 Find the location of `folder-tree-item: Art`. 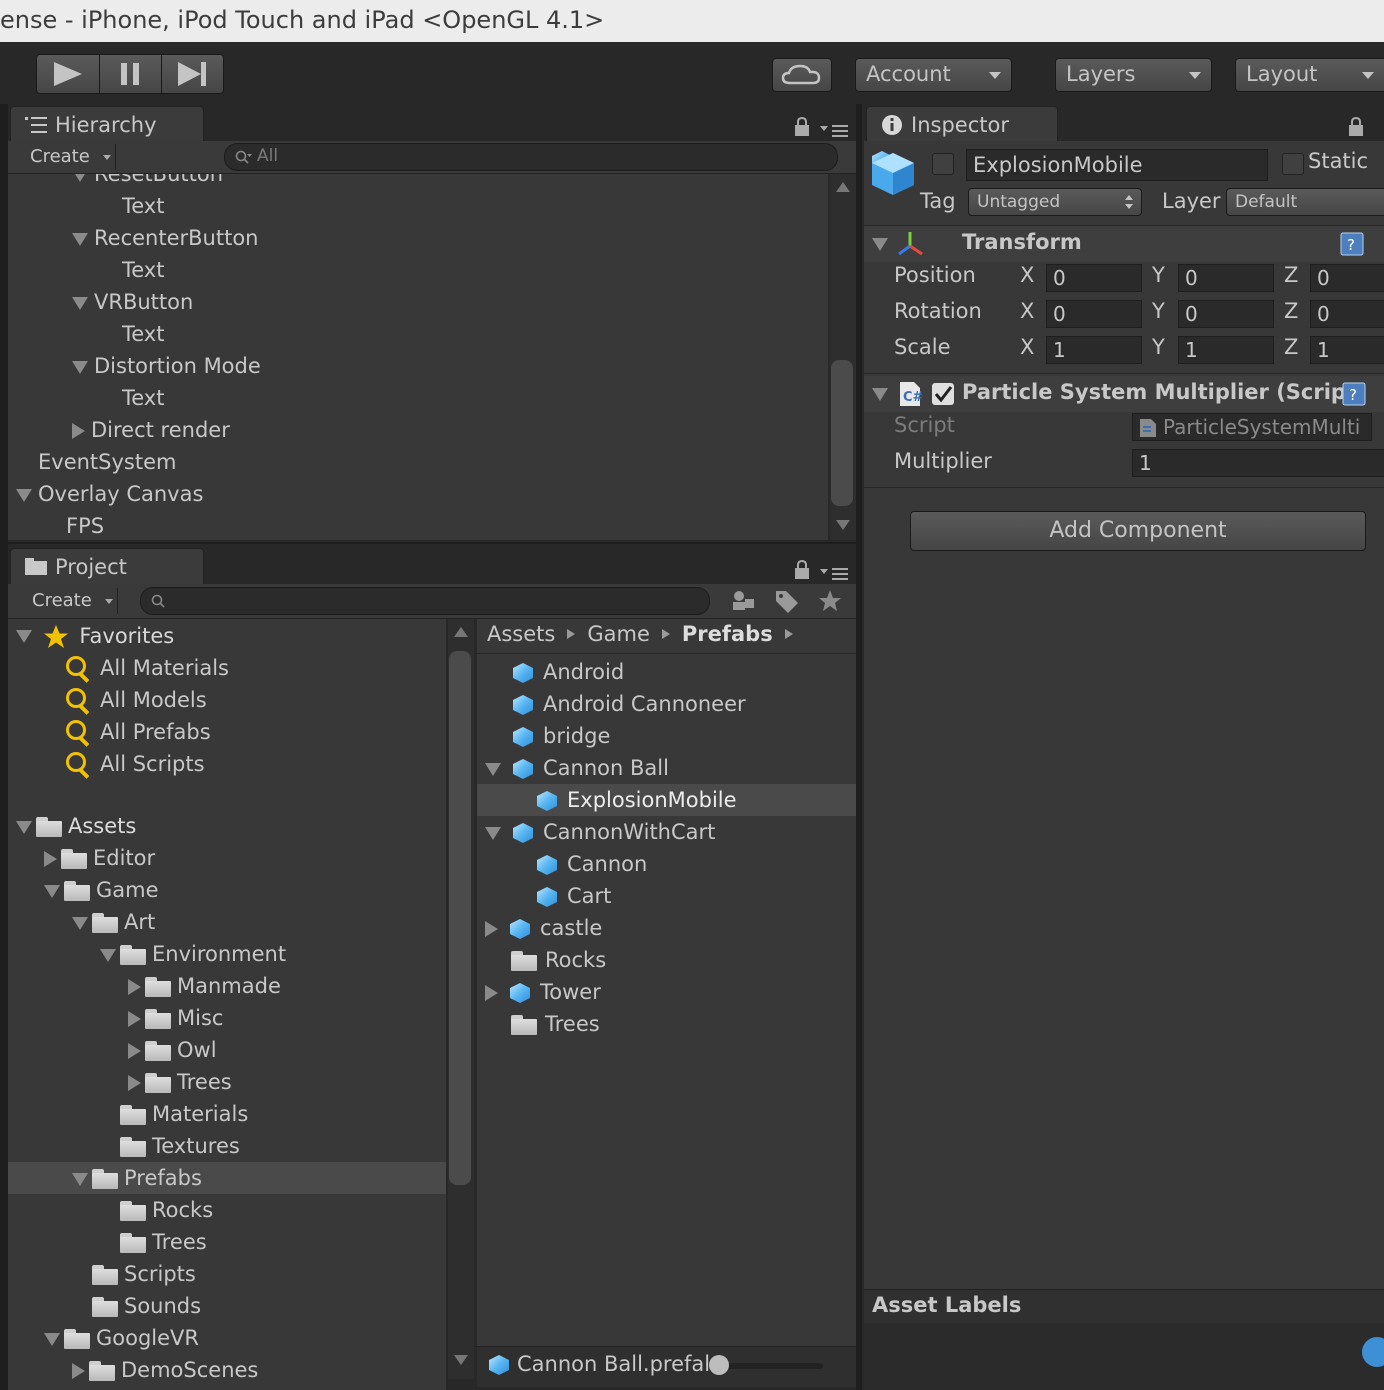

folder-tree-item: Art is located at coordinates (113, 922).